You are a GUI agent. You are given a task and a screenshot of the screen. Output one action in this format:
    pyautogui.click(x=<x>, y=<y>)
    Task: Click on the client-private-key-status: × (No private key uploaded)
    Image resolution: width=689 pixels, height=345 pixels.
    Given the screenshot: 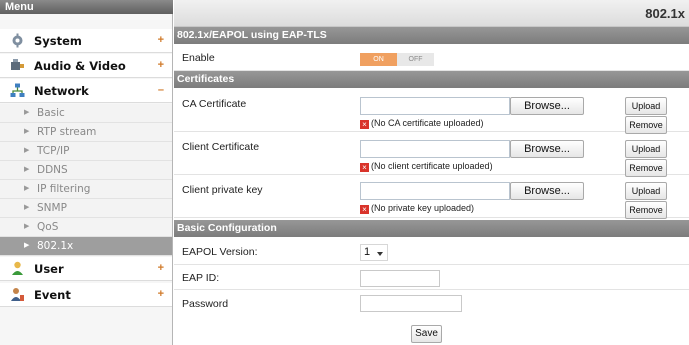 What is the action you would take?
    pyautogui.click(x=417, y=208)
    